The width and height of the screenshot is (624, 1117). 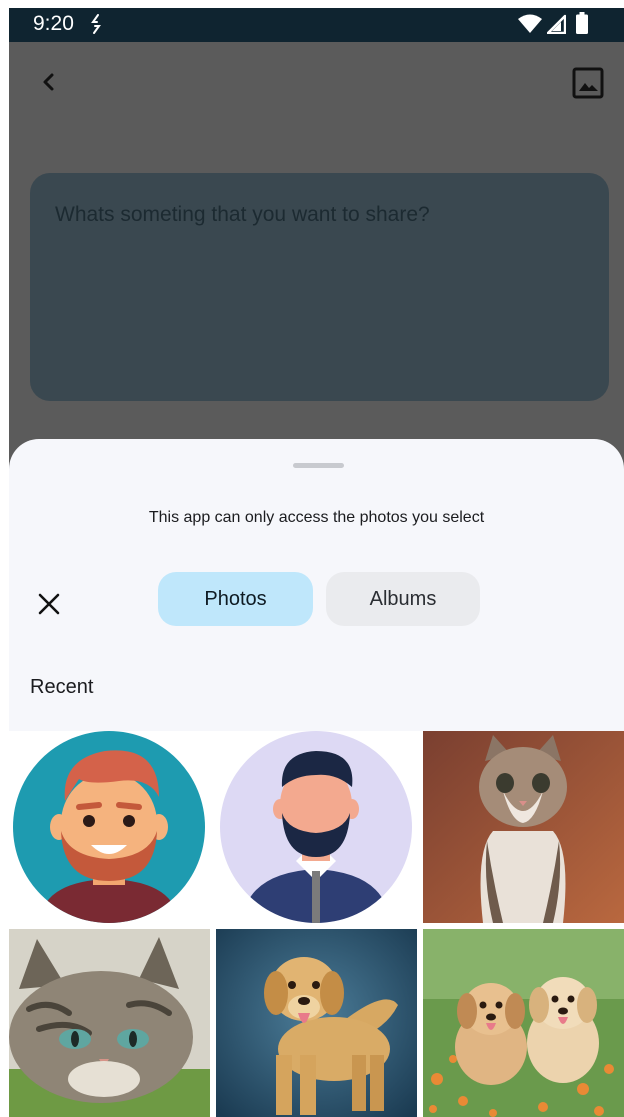 What do you see at coordinates (316, 25) in the screenshot?
I see `status-bar: 9:20` at bounding box center [316, 25].